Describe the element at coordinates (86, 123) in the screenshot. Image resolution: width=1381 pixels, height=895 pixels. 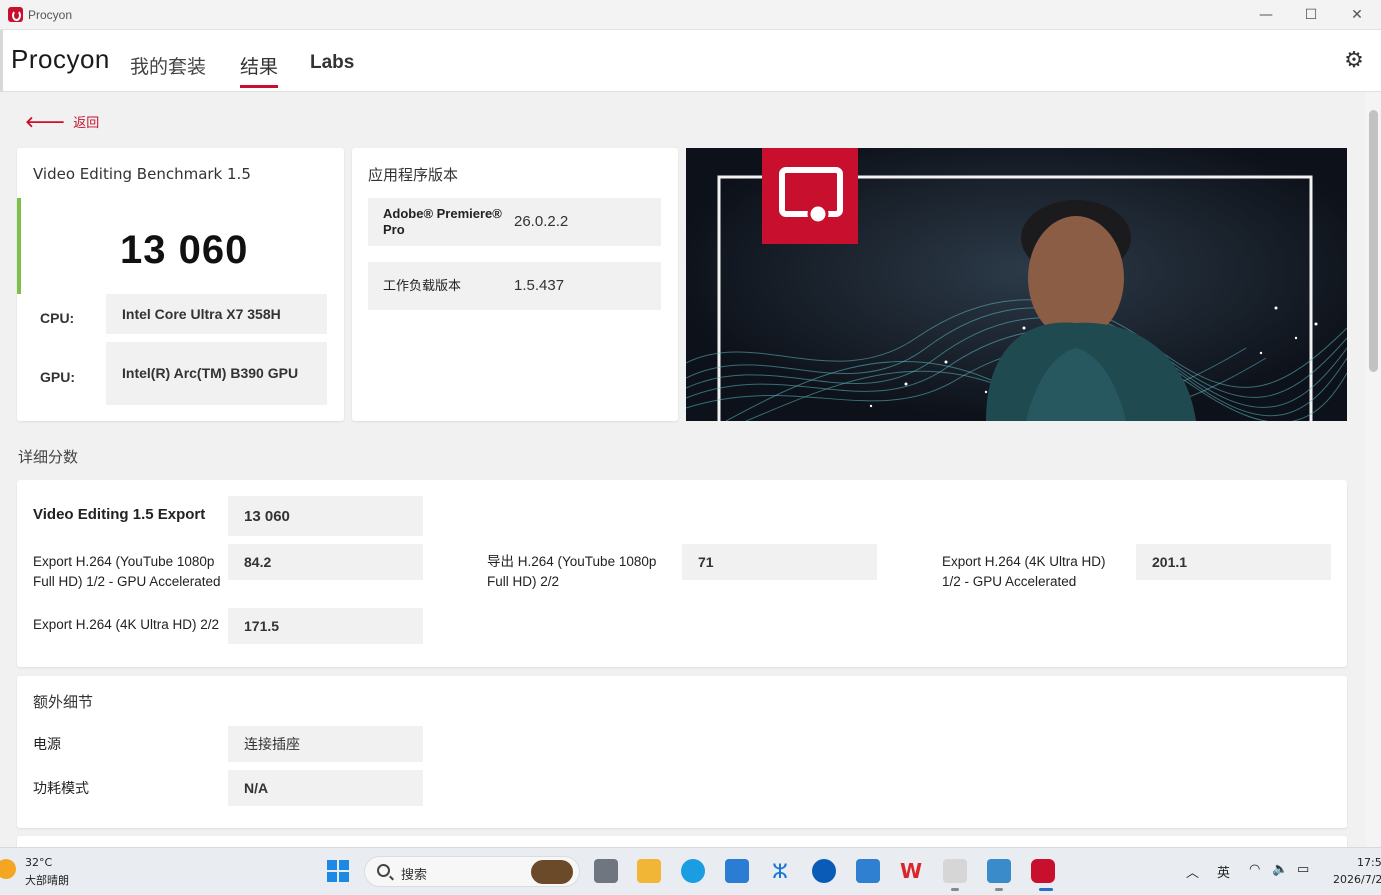
I see `back-label: 返回` at that location.